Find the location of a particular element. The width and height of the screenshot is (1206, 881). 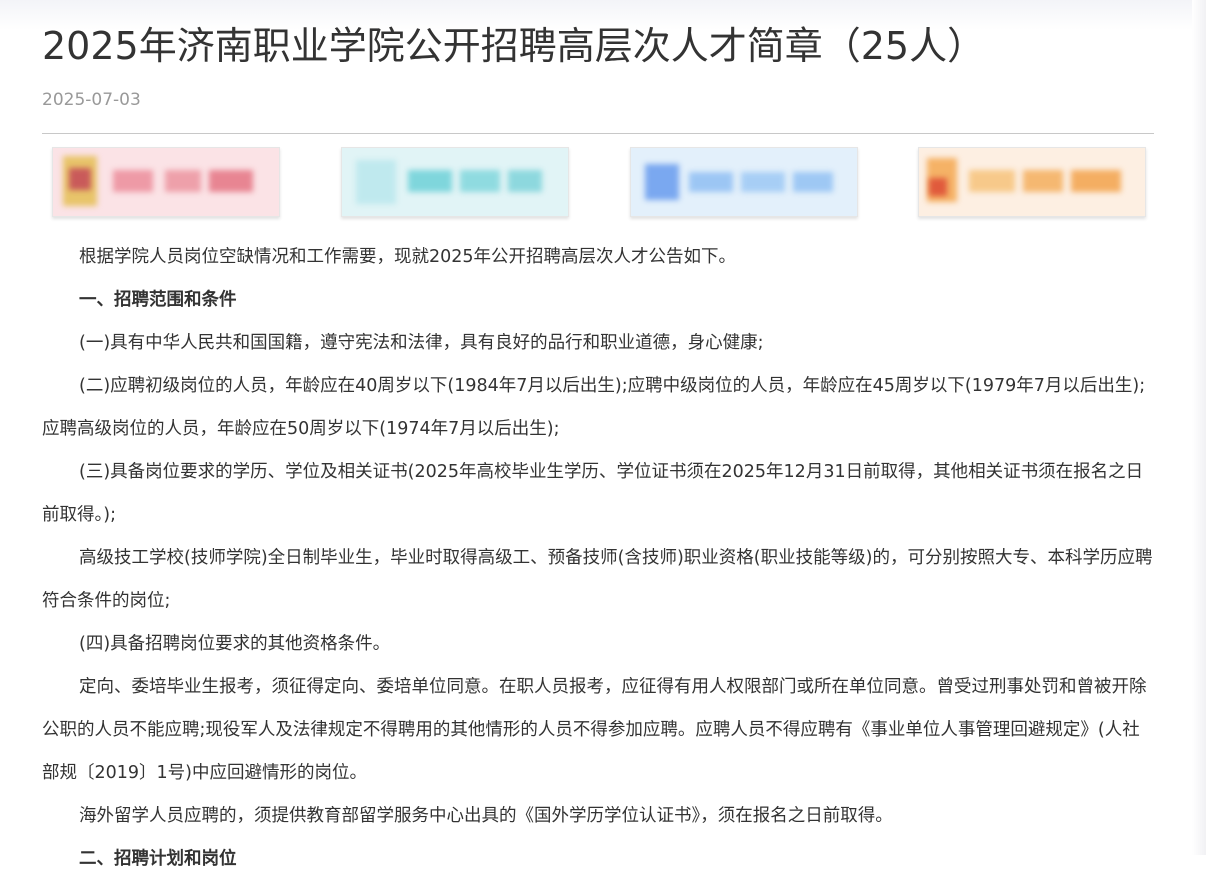

paragraph-condition-4: (四)具备招聘岗位要求的其他资格条件。 is located at coordinates (235, 644).